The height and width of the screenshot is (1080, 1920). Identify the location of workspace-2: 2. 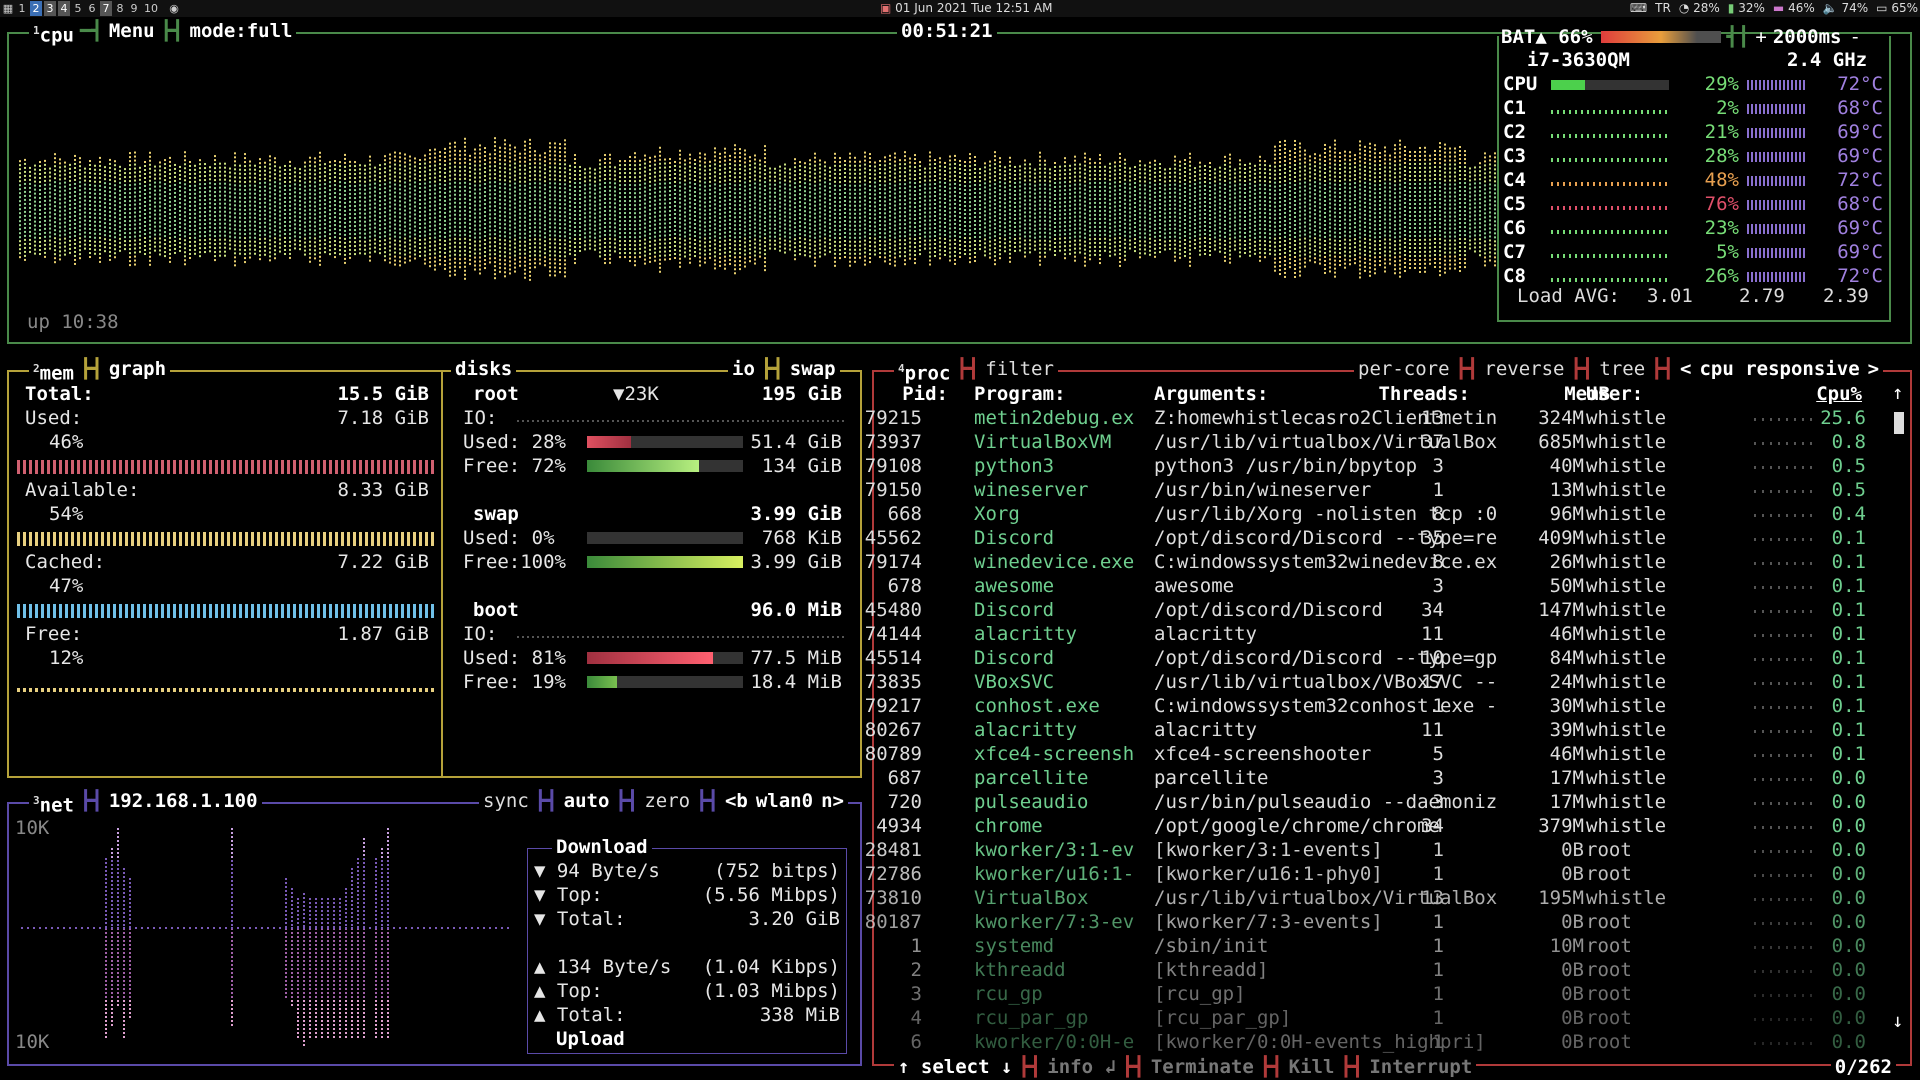
(36, 8).